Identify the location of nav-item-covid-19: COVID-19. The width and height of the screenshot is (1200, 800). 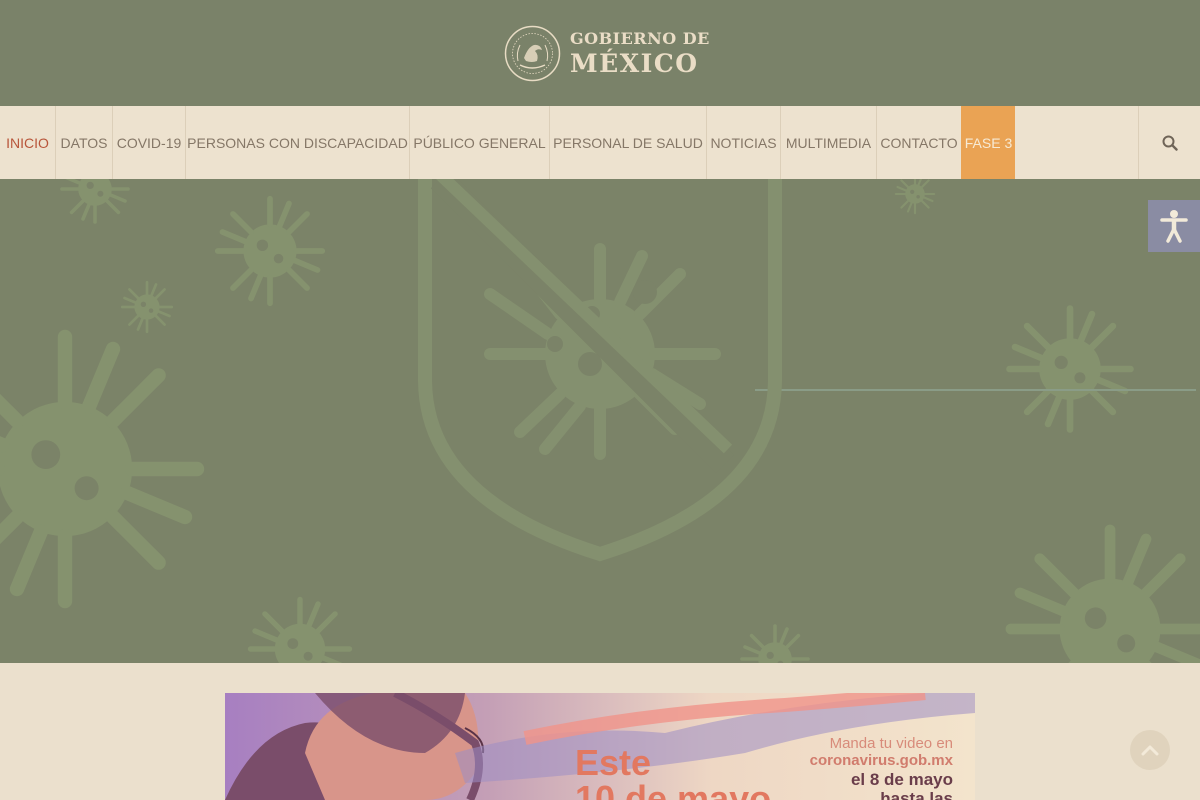
(148, 142).